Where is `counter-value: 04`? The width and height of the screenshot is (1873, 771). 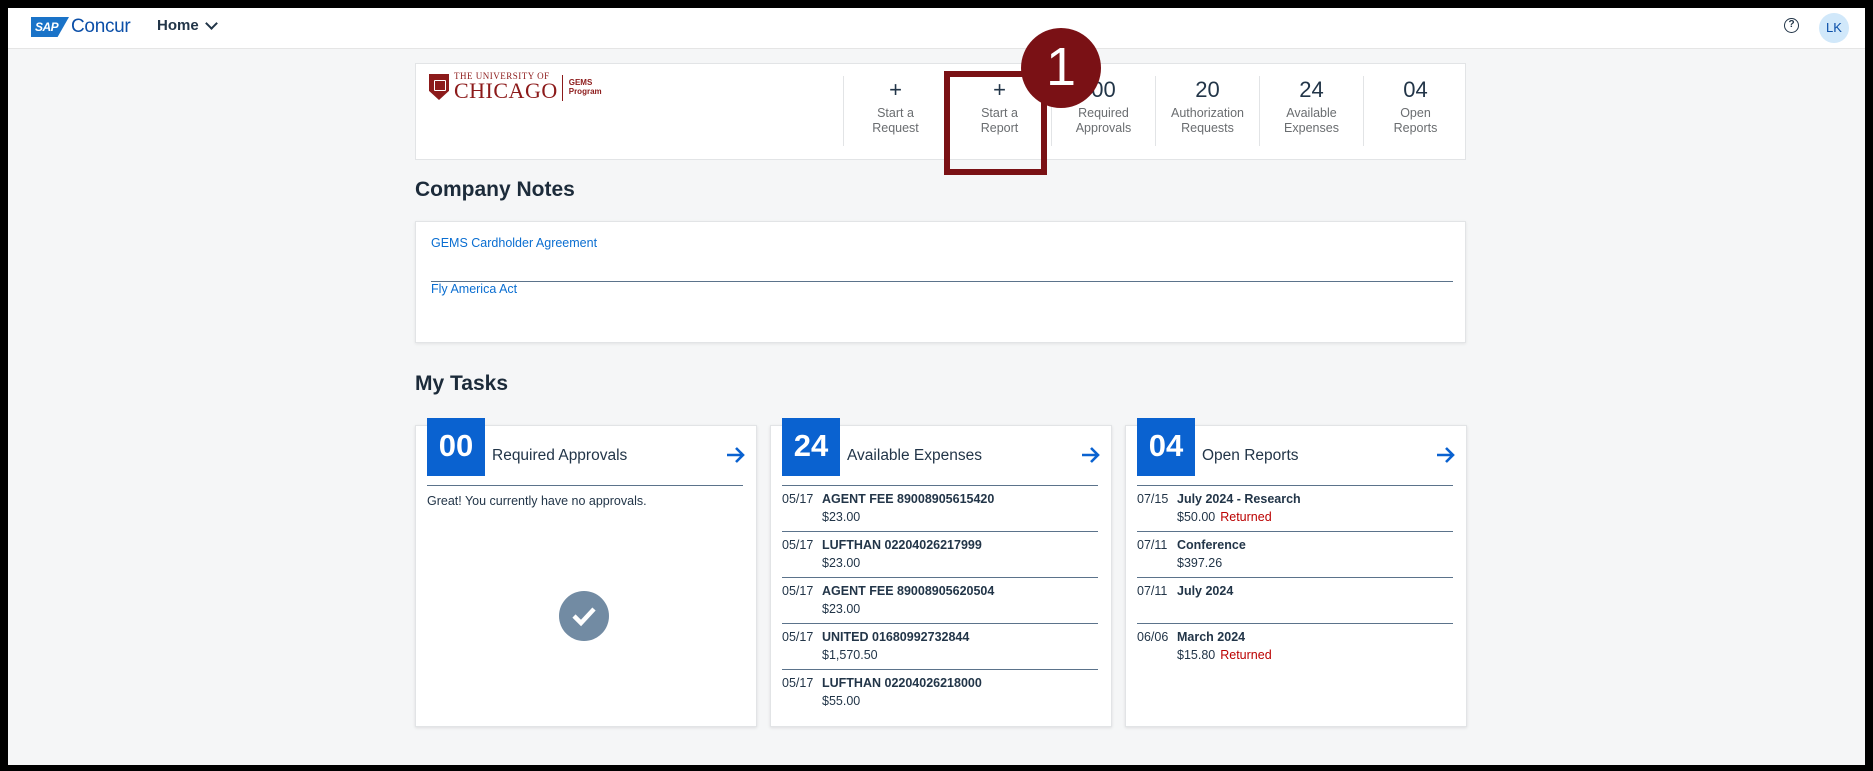 counter-value: 04 is located at coordinates (1415, 89).